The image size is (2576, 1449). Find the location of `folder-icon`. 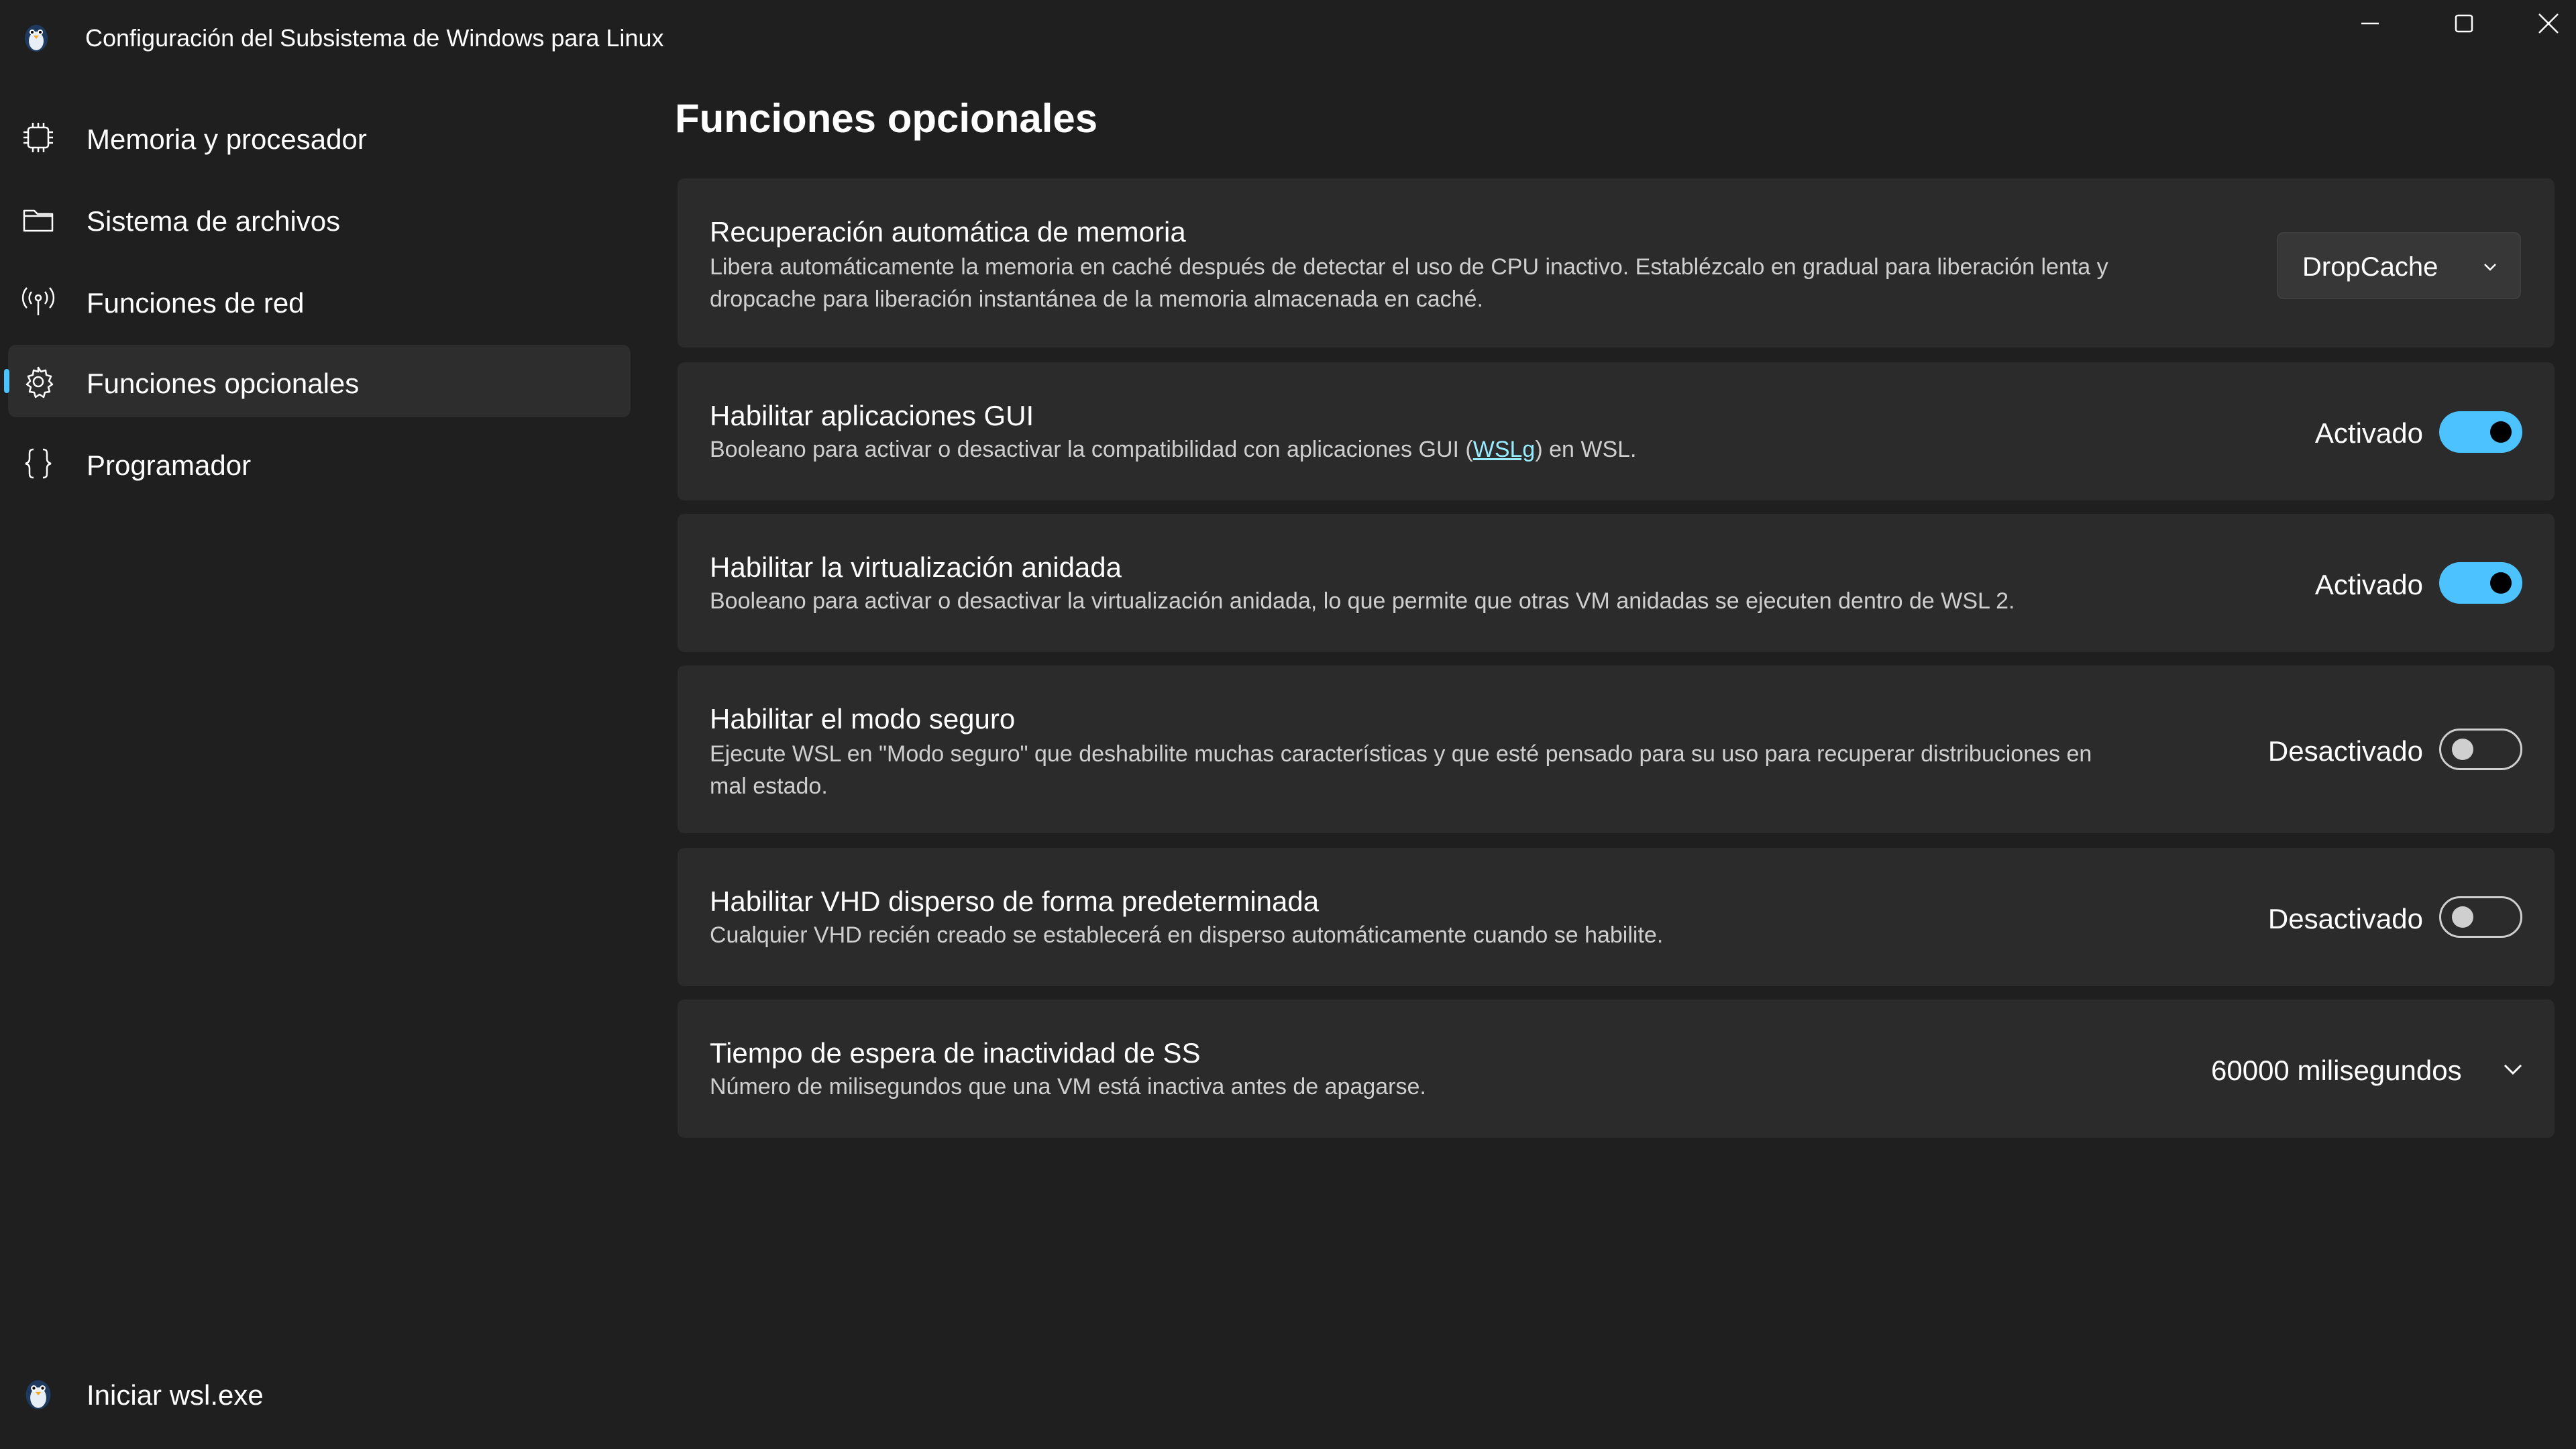

folder-icon is located at coordinates (38, 220).